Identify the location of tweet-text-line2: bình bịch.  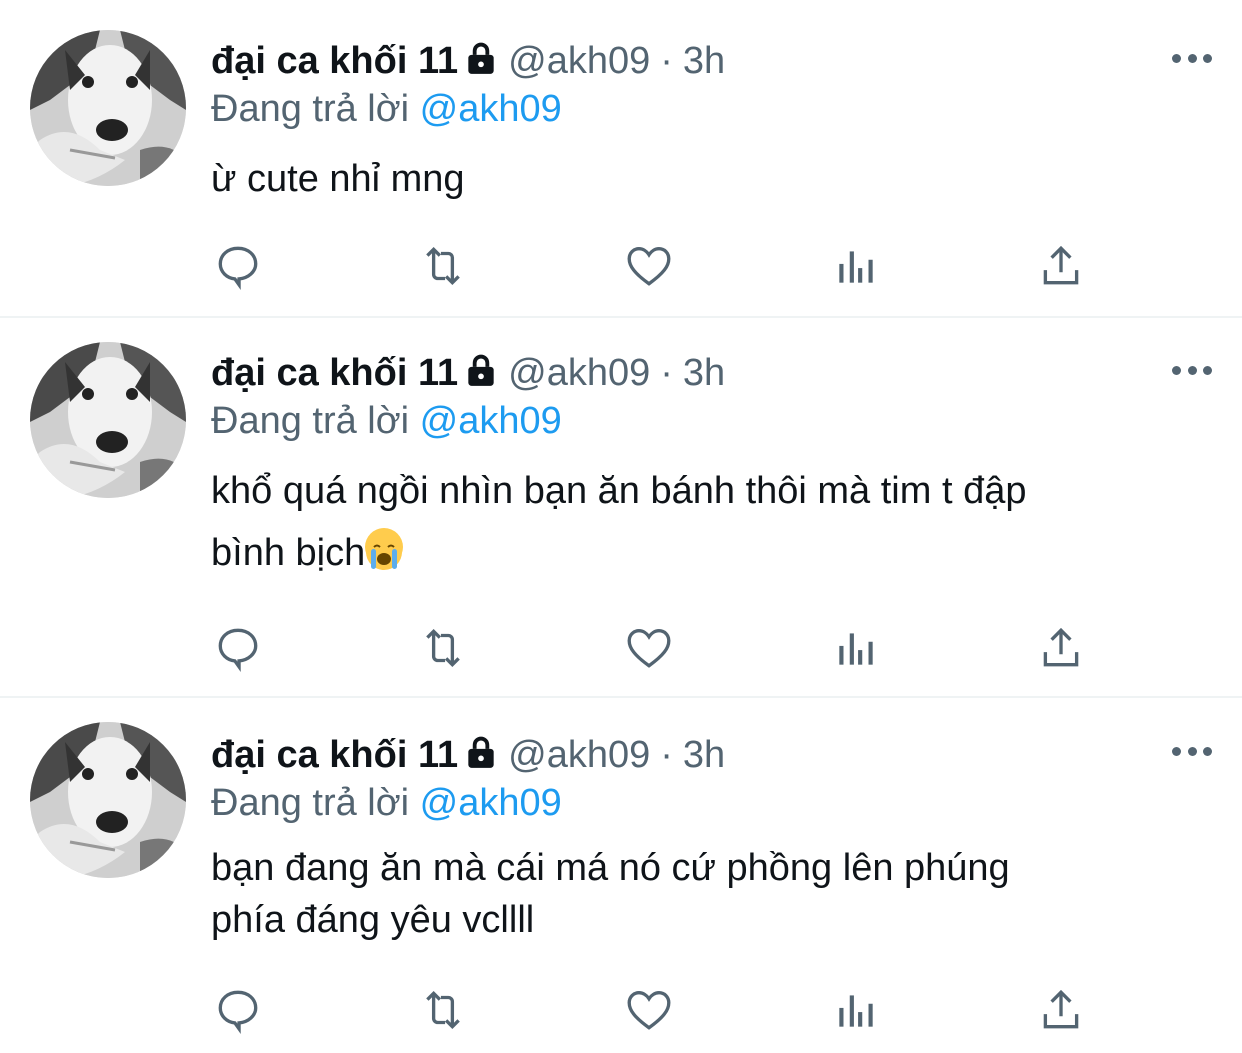
(288, 553).